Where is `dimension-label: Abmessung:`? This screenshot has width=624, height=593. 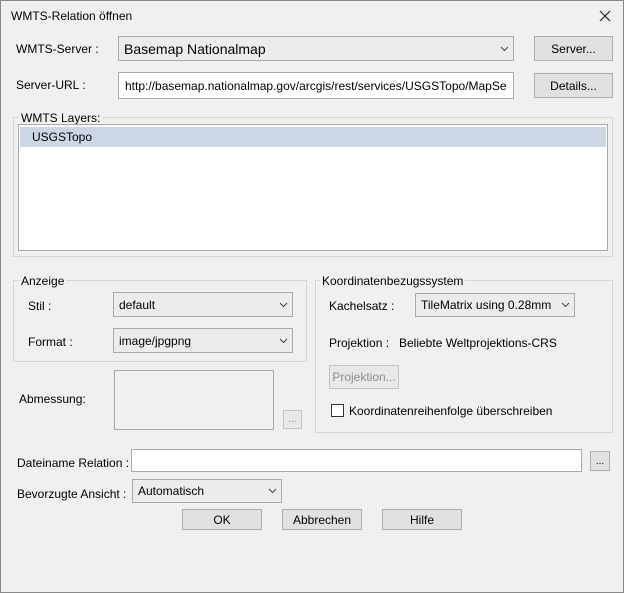
dimension-label: Abmessung: is located at coordinates (52, 399).